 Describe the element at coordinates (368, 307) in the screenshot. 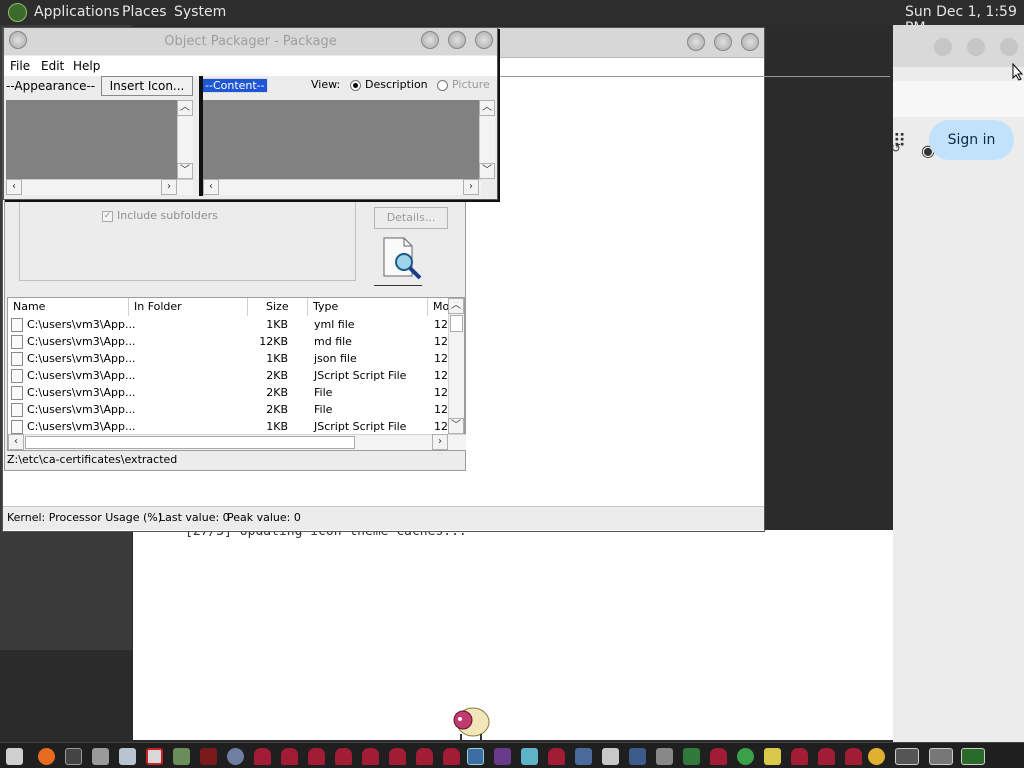

I see `column-header-type: Type` at that location.